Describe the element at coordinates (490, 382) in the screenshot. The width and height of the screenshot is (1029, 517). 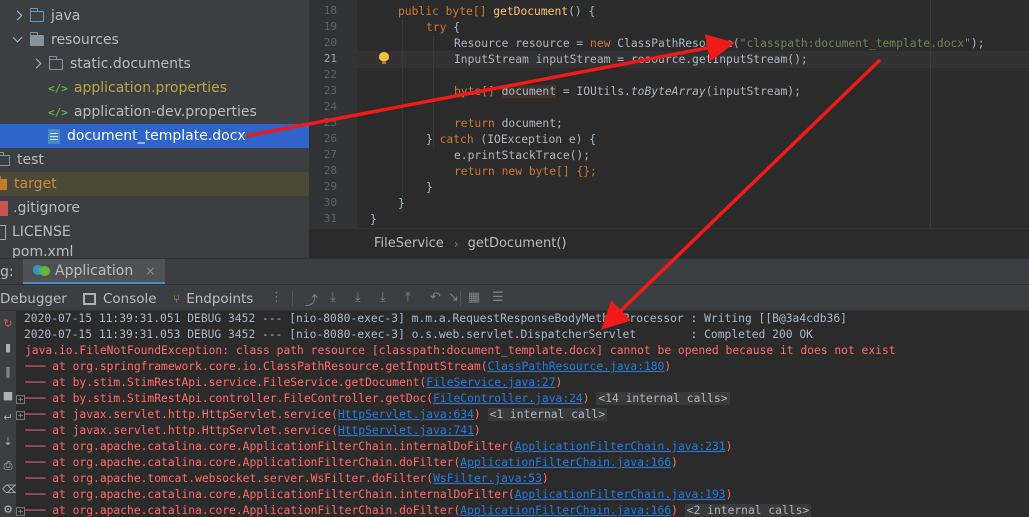
I see `source-link: FileService.java:27` at that location.